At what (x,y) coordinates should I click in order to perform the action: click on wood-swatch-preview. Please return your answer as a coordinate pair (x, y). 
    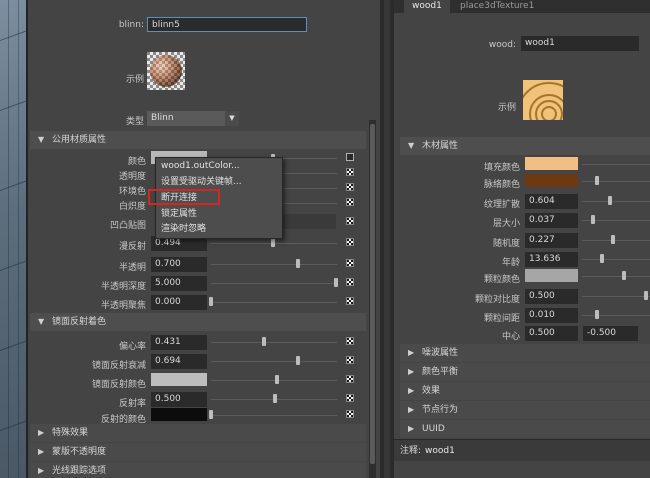
    Looking at the image, I should click on (543, 100).